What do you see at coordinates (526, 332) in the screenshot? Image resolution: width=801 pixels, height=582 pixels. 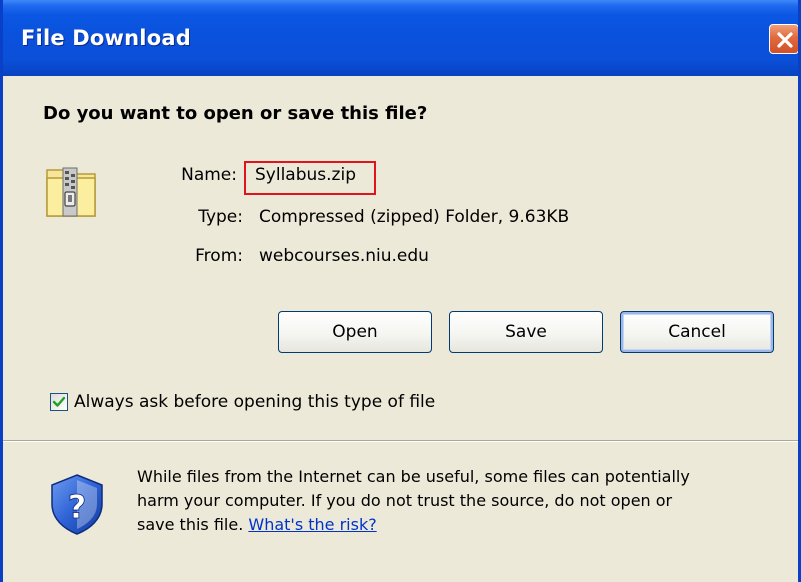 I see `save-button: Save` at bounding box center [526, 332].